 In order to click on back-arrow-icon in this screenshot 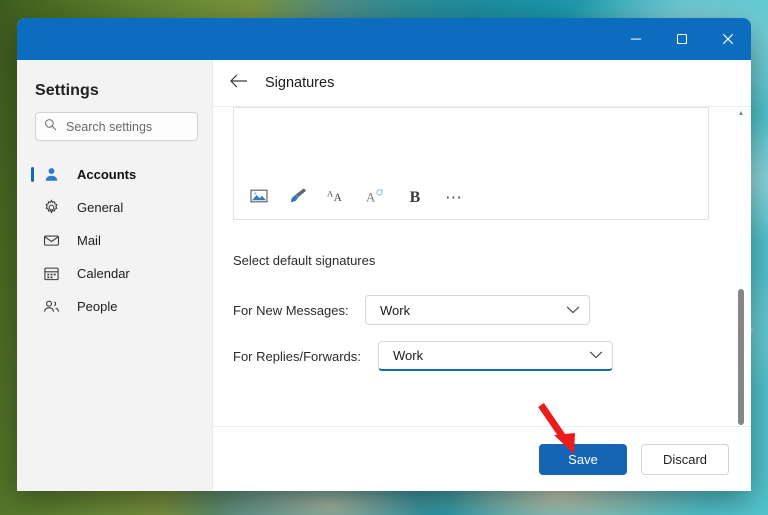, I will do `click(238, 83)`.